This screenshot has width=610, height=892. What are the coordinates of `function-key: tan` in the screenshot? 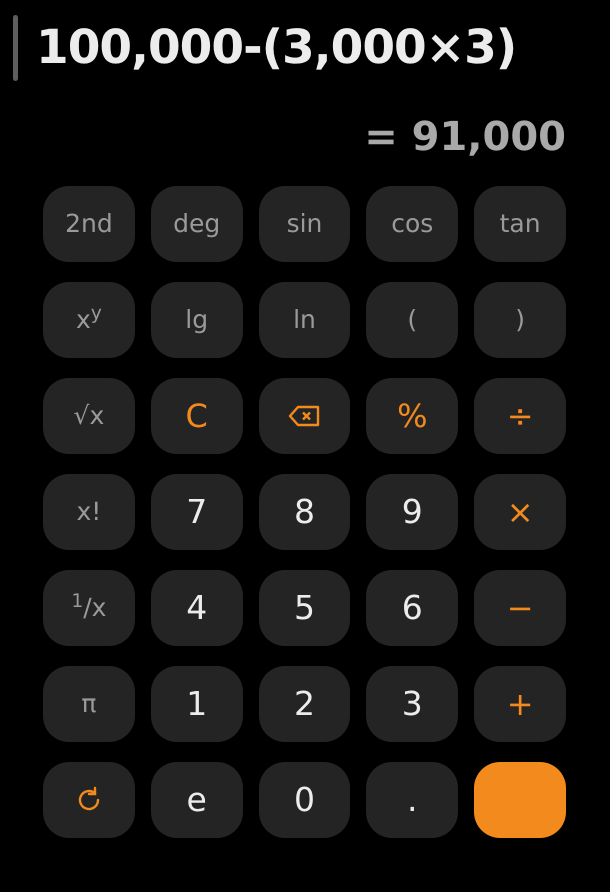 It's located at (520, 224).